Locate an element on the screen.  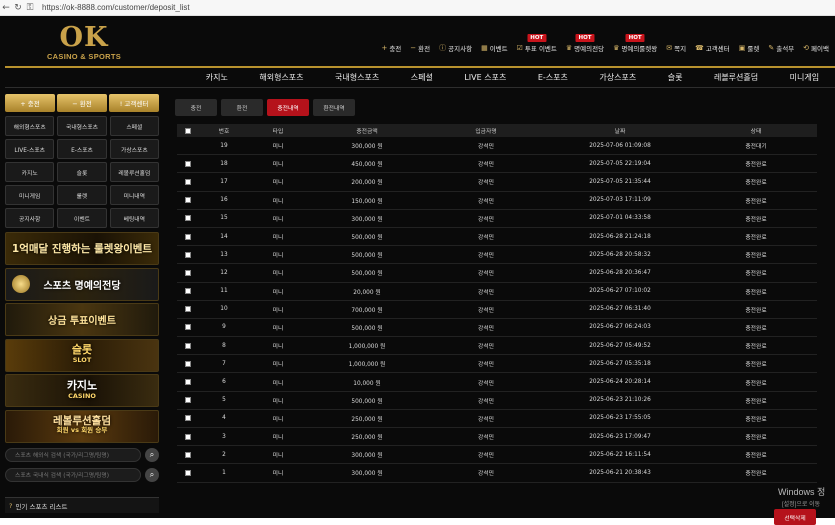
sidebar-grid-item: 가상스포츠 is located at coordinates (134, 149).